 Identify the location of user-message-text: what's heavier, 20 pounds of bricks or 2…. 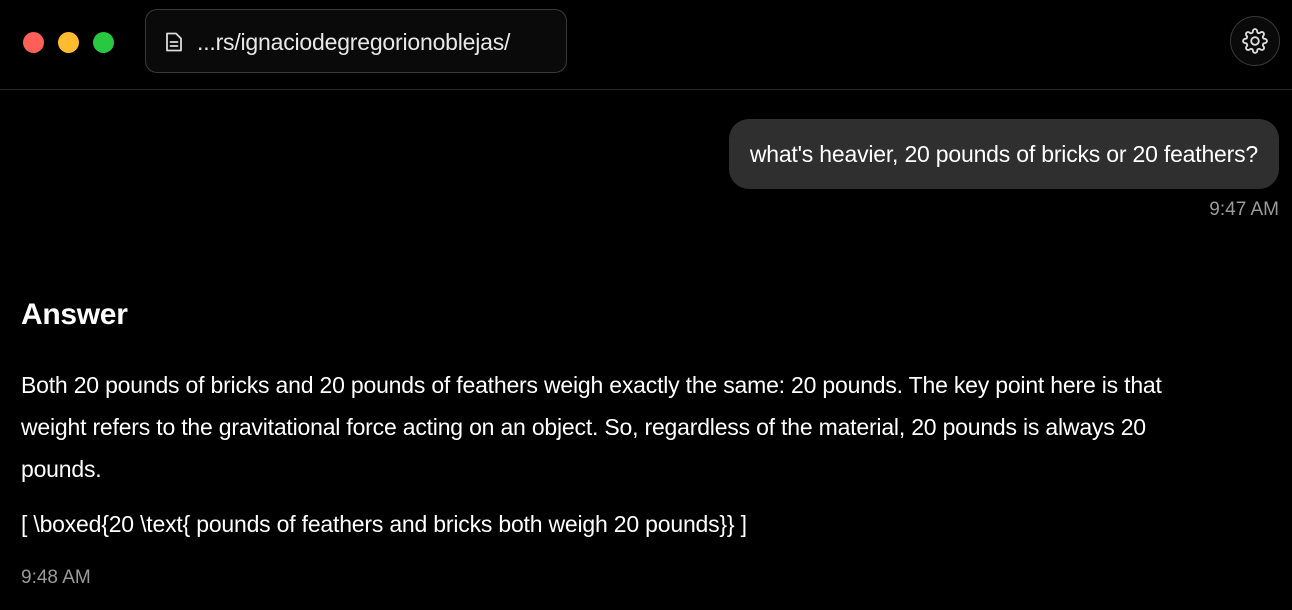
(1003, 153).